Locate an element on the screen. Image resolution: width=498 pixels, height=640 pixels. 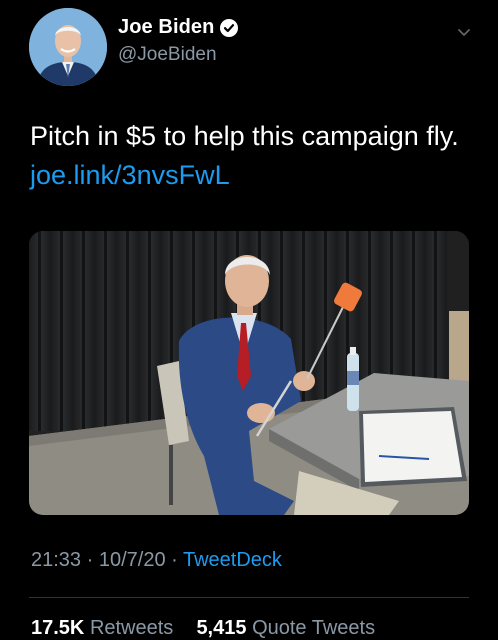
tweet-body: Pitch in $5 to help this campaign fly. is located at coordinates (244, 136).